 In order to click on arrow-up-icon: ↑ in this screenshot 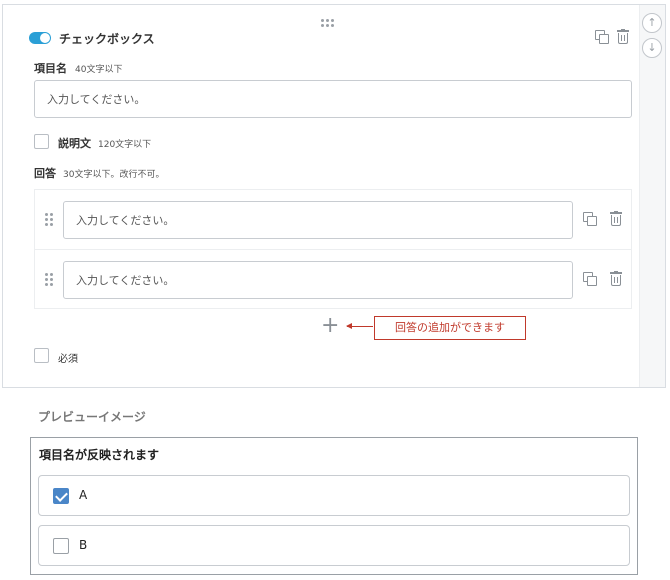, I will do `click(652, 22)`.